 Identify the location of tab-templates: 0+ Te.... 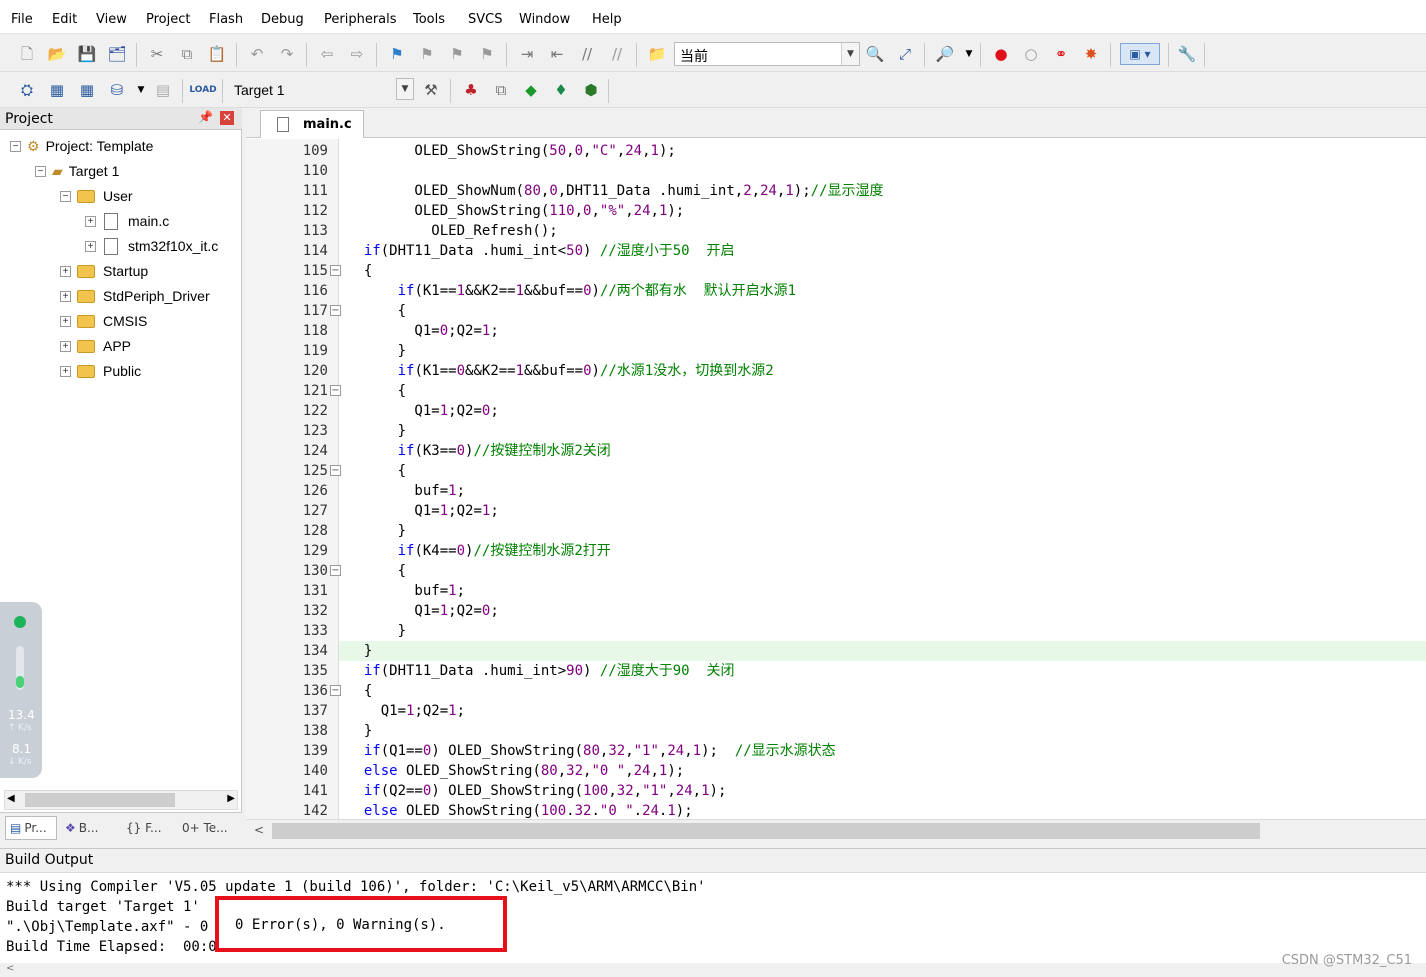
(208, 828).